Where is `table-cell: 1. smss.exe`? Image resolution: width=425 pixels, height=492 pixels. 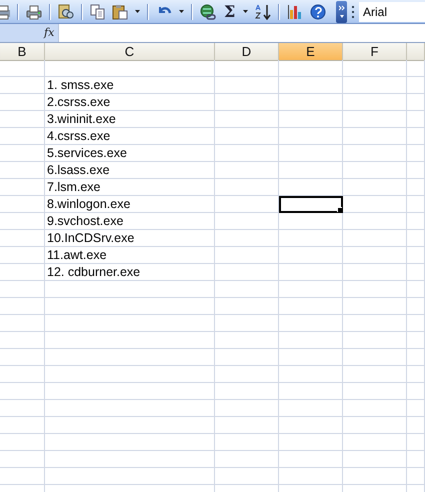
table-cell: 1. smss.exe is located at coordinates (130, 85).